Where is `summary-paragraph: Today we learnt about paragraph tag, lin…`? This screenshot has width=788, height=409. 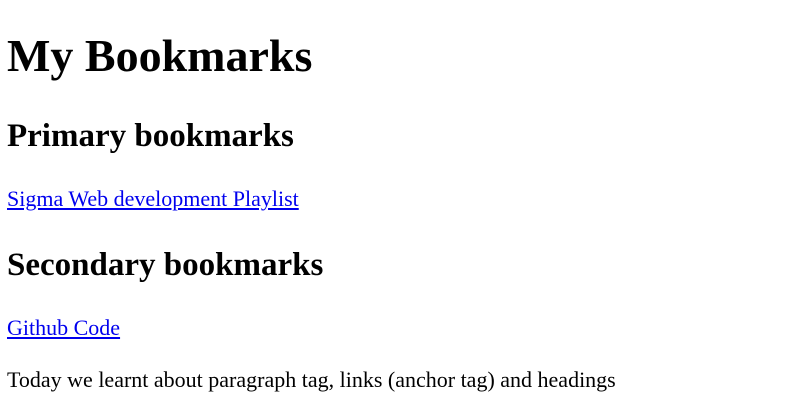
summary-paragraph: Today we learnt about paragraph tag, lin… is located at coordinates (311, 379).